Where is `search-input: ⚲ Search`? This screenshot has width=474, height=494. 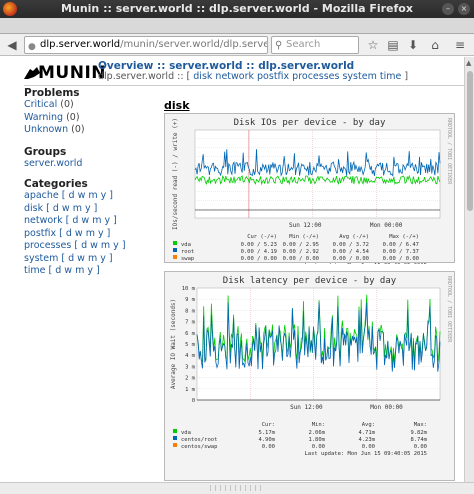
search-input: ⚲ Search is located at coordinates (315, 45).